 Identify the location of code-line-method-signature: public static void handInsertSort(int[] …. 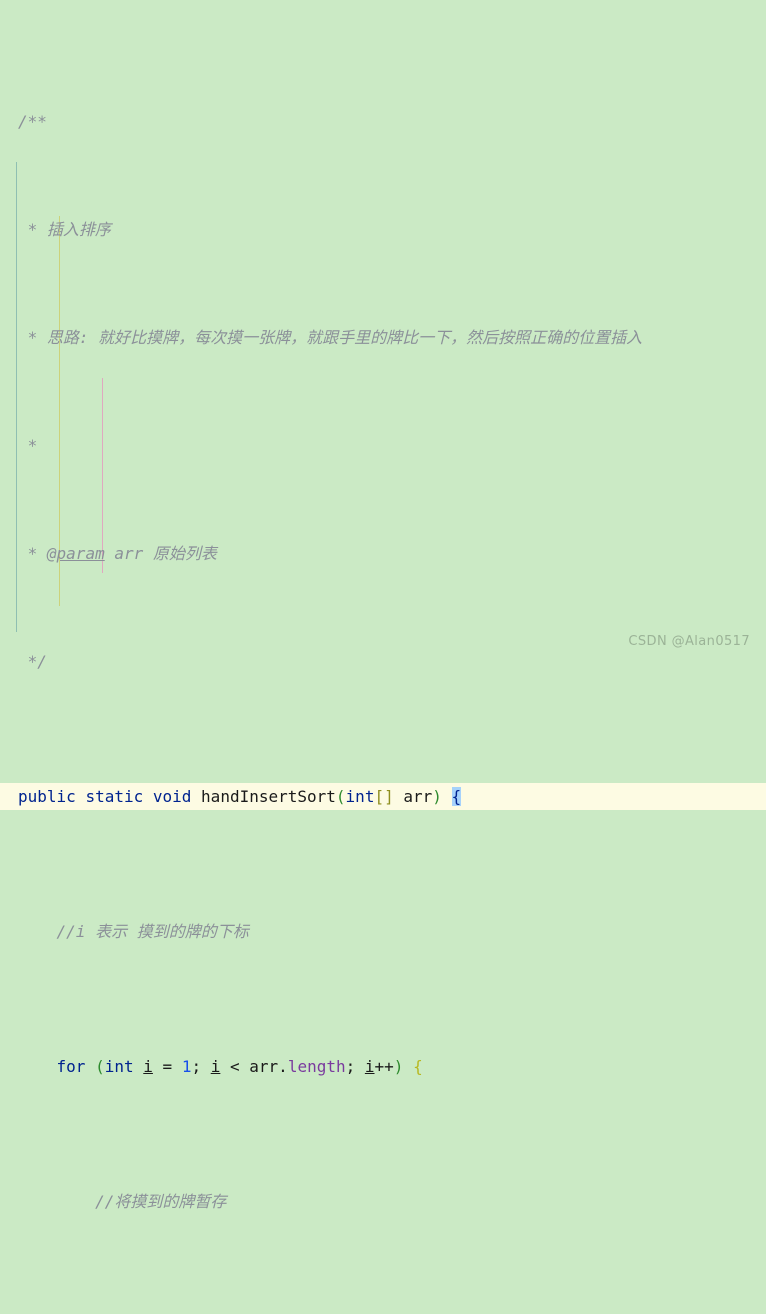
(383, 796).